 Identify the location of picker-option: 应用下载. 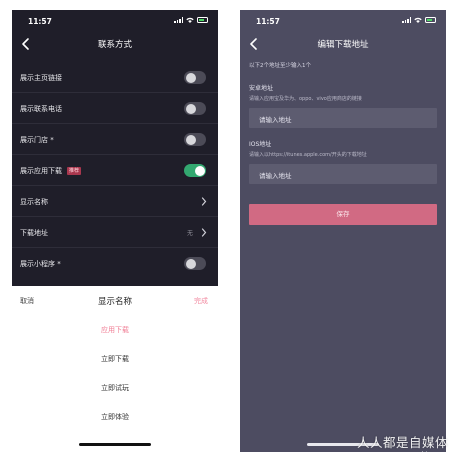
(115, 330).